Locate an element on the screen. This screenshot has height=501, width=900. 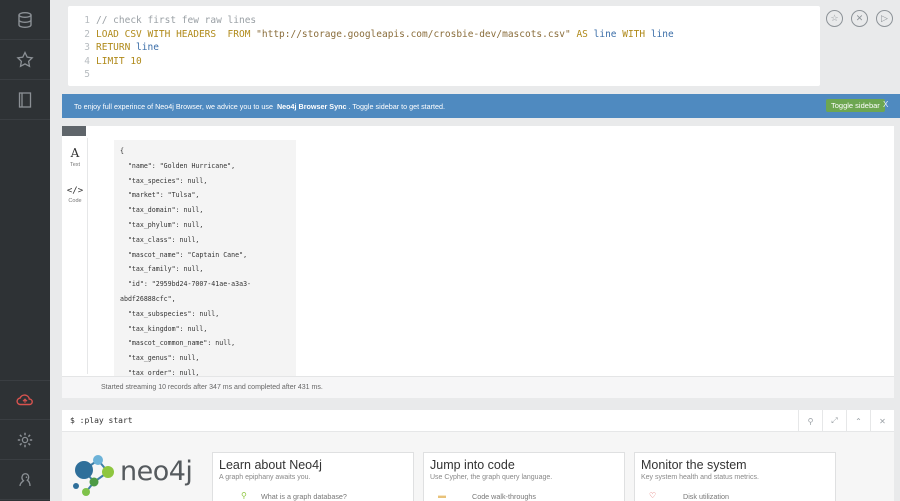
json-line: "market": "Tulsa", is located at coordinates (160, 195).